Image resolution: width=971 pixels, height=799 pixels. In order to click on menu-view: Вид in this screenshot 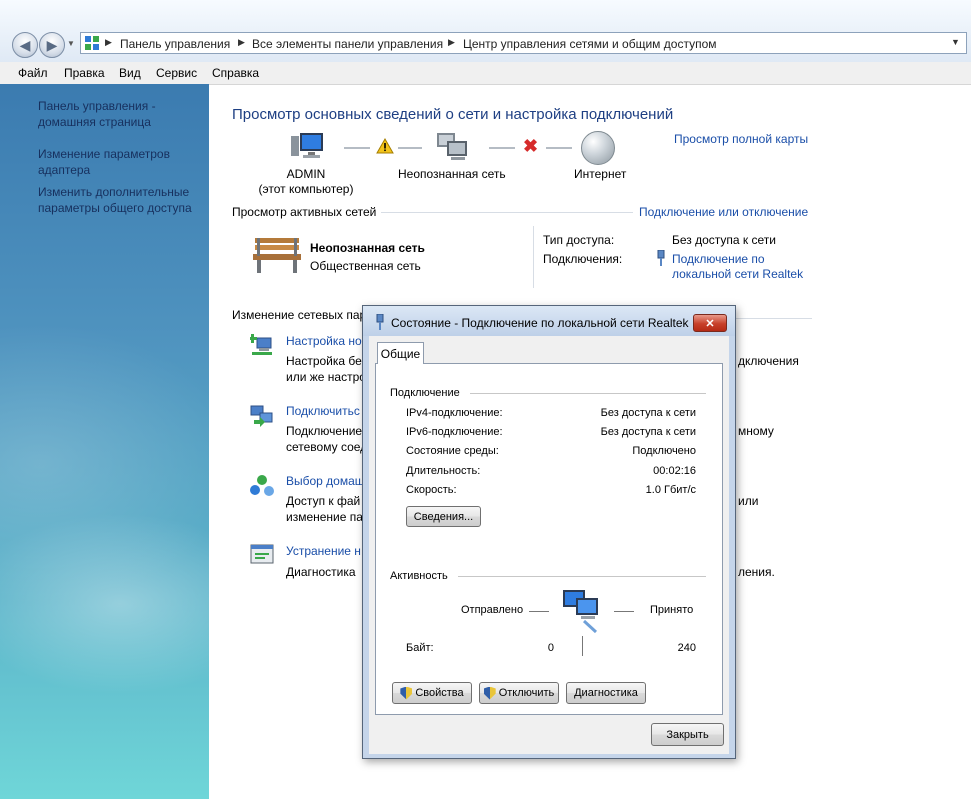, I will do `click(130, 73)`.